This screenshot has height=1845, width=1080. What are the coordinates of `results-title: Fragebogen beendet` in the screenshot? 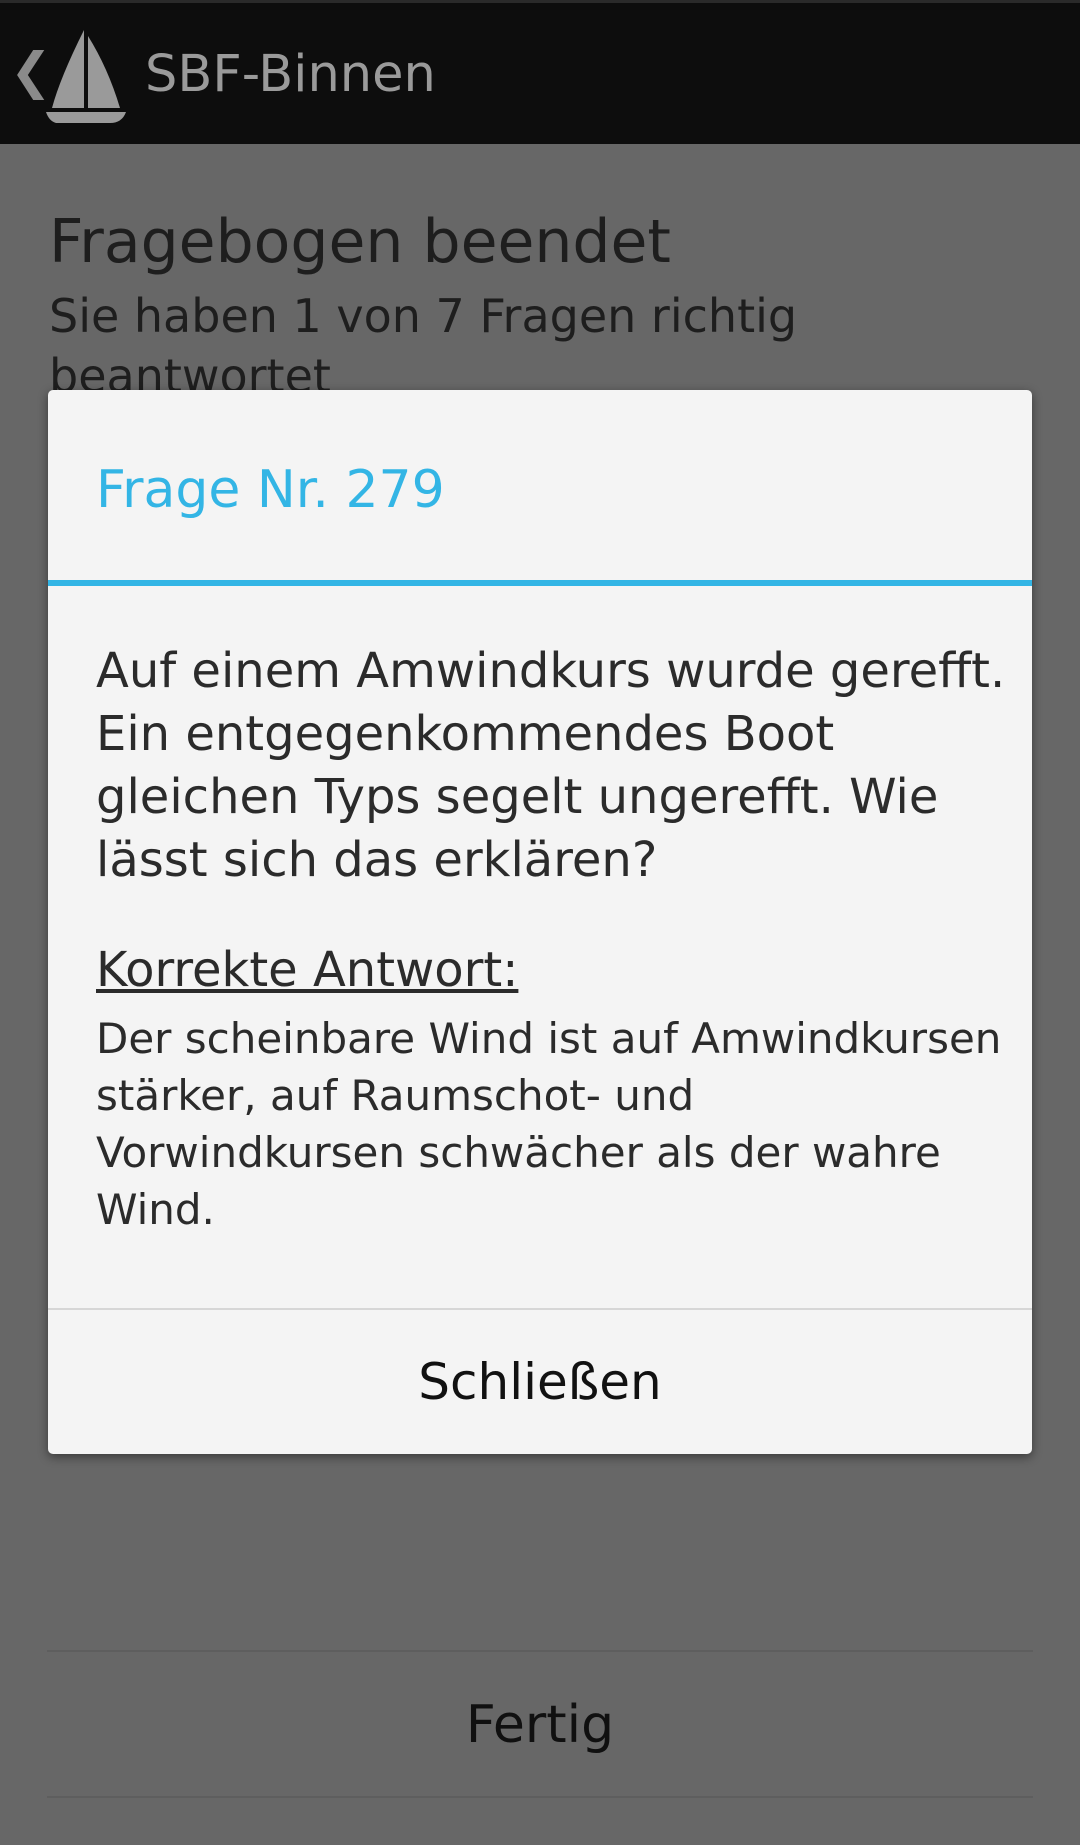 It's located at (360, 242).